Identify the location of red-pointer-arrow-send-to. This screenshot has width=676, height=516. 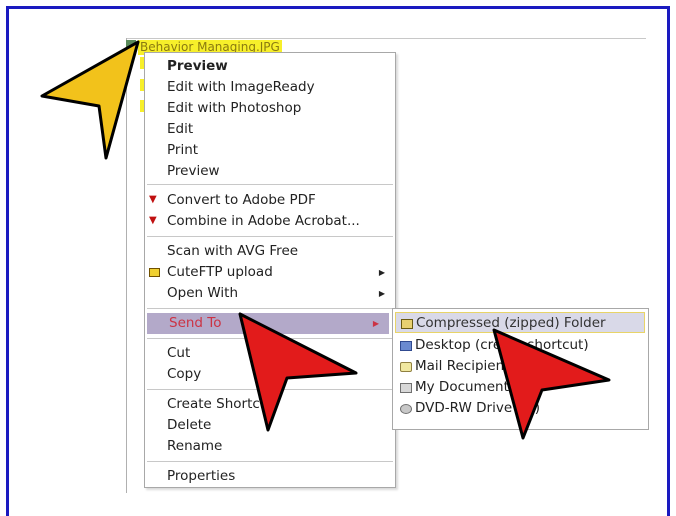
(298, 372).